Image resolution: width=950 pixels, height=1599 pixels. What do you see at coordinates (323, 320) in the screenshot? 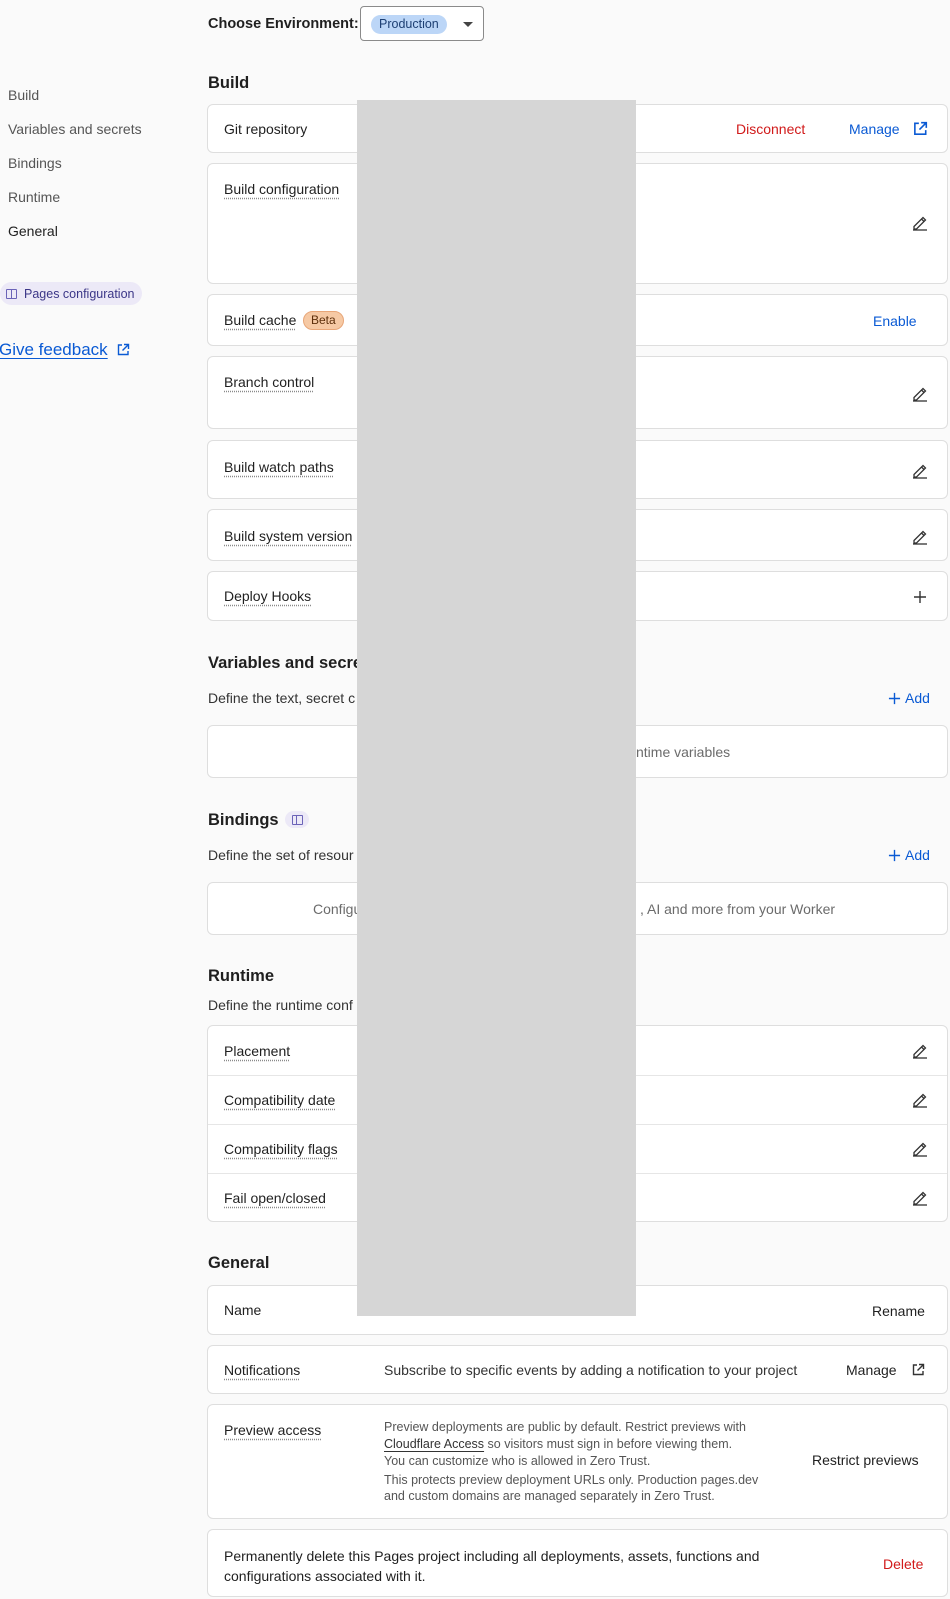
I see `beta-badge: Beta` at bounding box center [323, 320].